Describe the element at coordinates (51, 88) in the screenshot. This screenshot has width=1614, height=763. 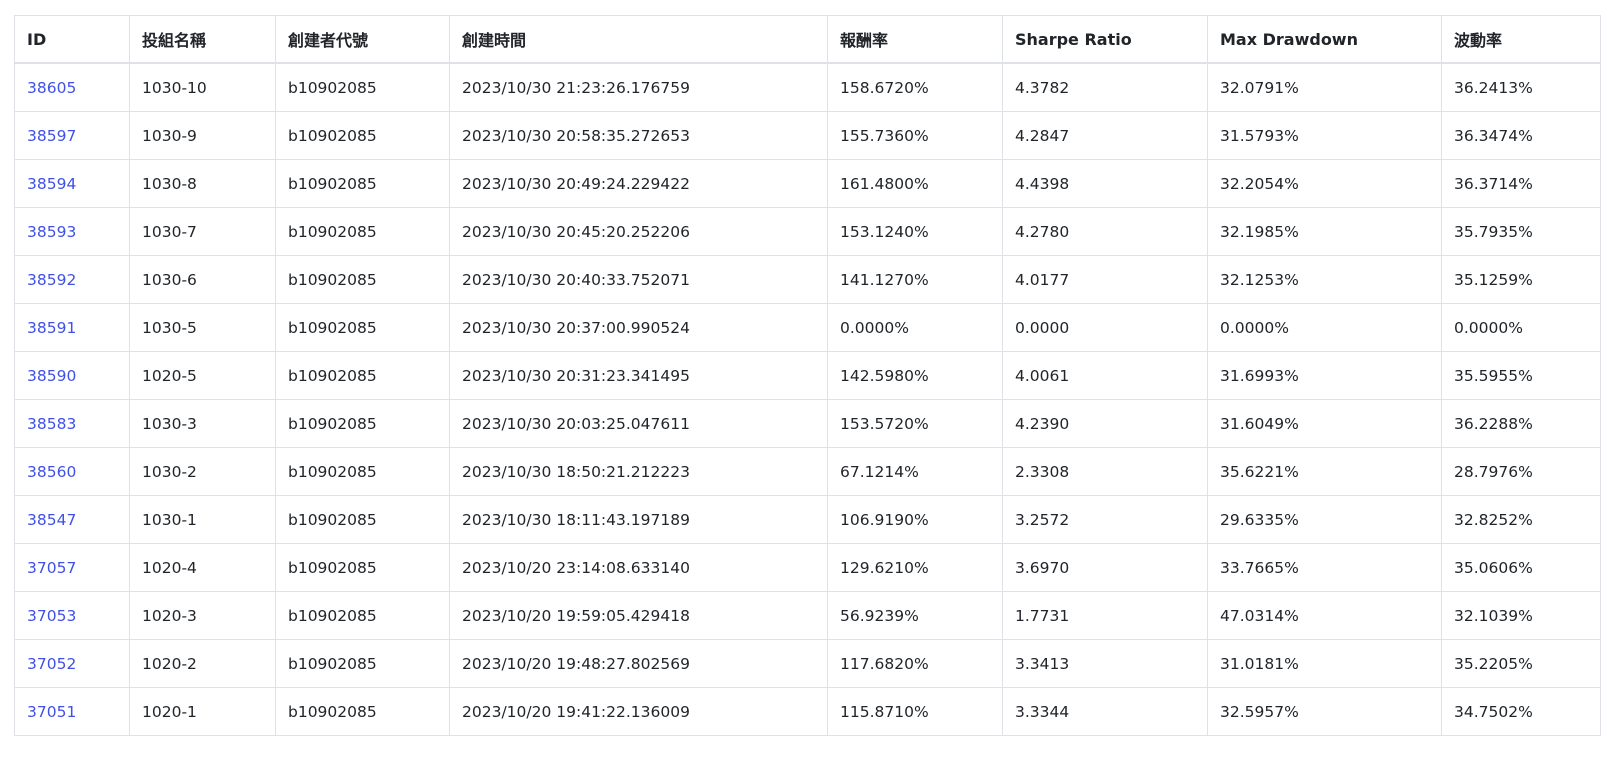
I see `portfolio-id-link: 38605` at that location.